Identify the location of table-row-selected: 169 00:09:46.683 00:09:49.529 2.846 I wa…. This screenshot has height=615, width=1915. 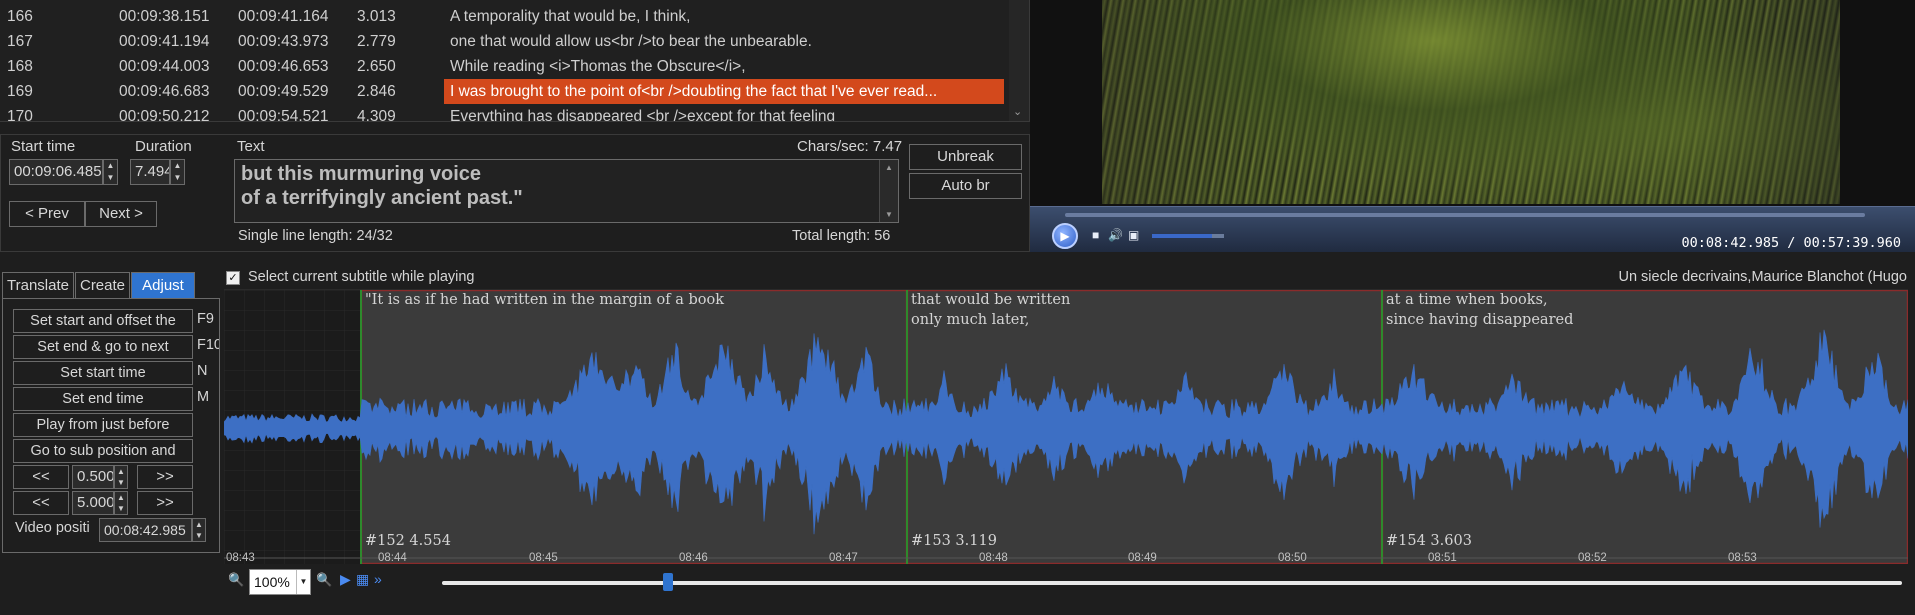
(503, 91).